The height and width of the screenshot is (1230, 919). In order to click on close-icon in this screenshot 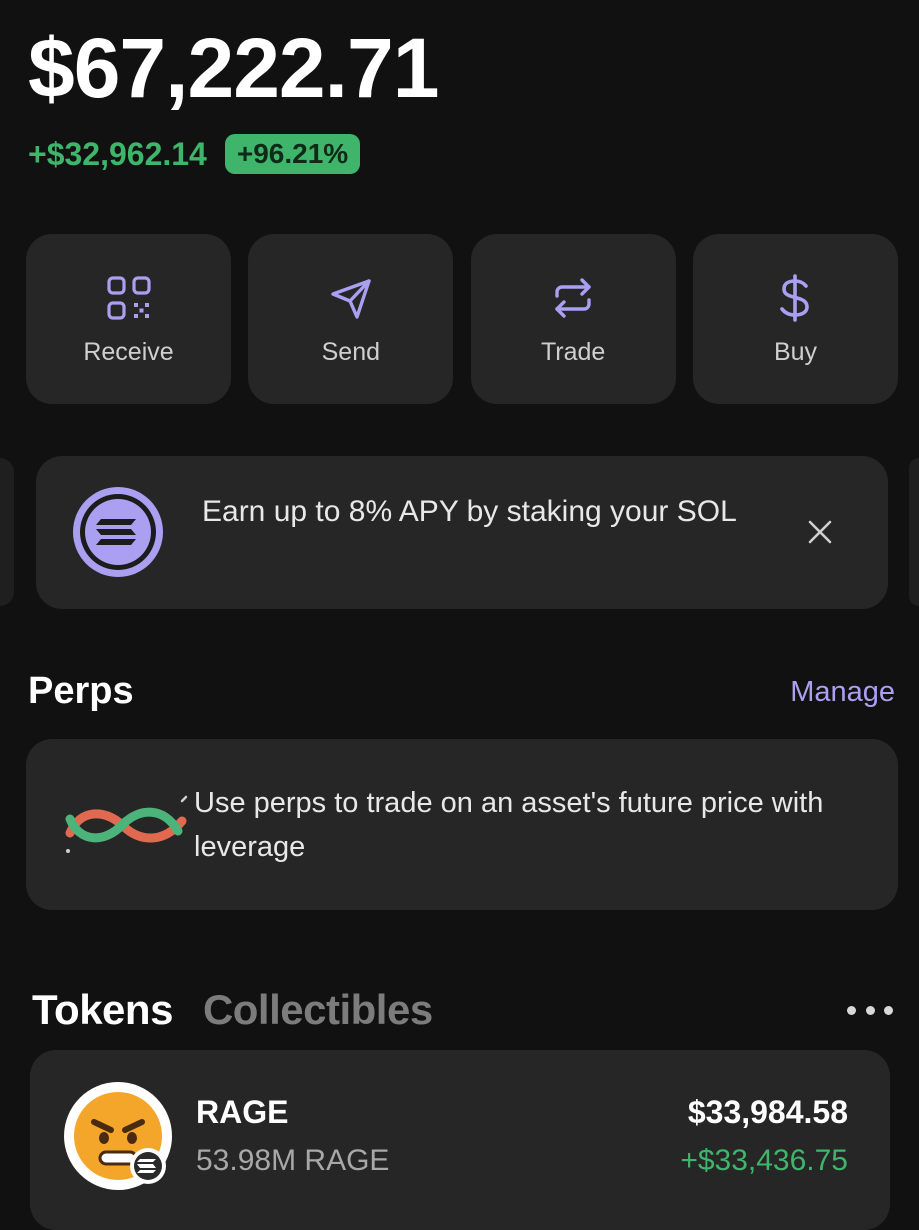, I will do `click(820, 532)`.